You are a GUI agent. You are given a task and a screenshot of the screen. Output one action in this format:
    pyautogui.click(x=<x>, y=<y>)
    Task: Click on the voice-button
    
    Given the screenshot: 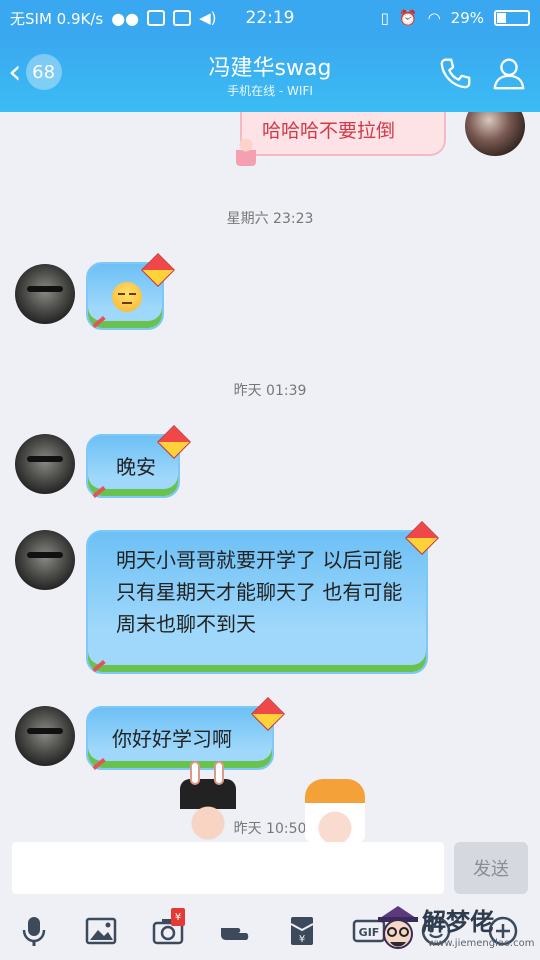 What is the action you would take?
    pyautogui.click(x=33, y=931)
    